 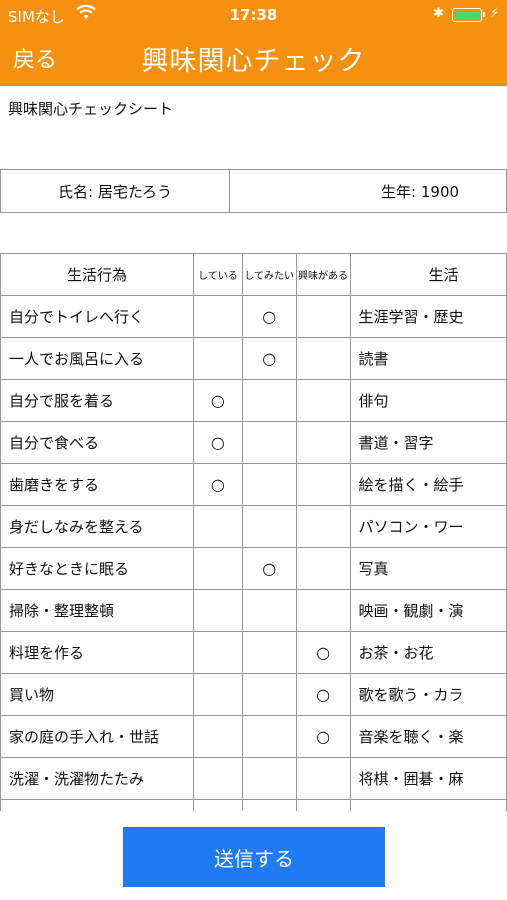 I want to click on table-header-row: 生活行為 している してみたい 興味がある 生活, so click(x=253, y=274).